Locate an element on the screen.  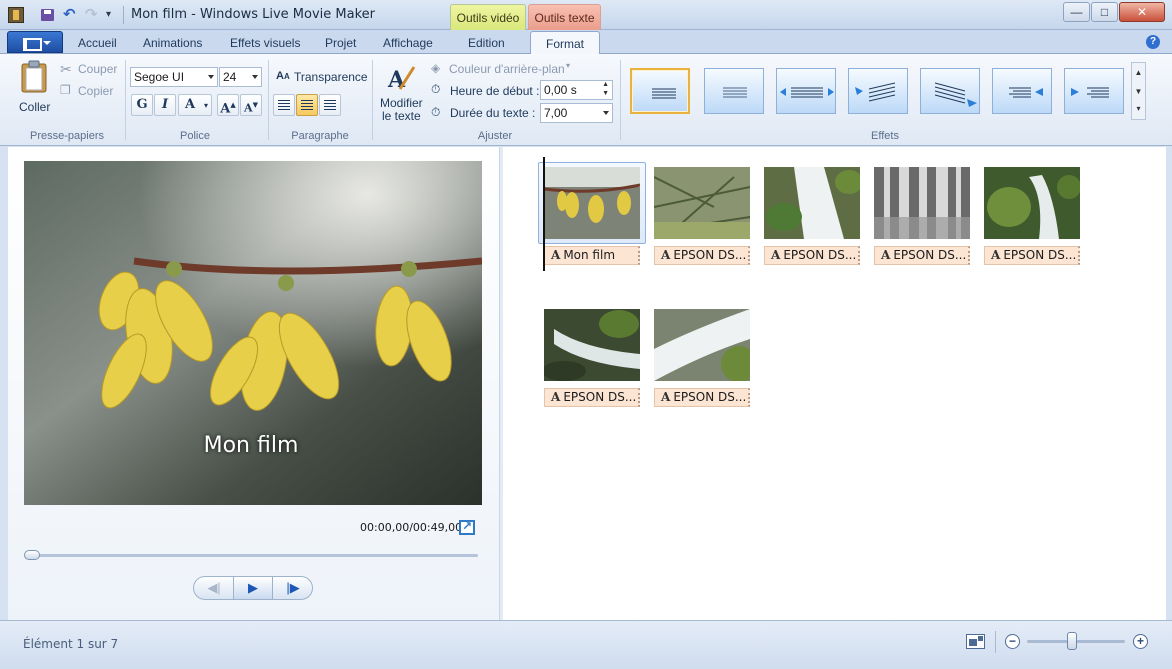
spin-down-icon: ▼ is located at coordinates (605, 93).